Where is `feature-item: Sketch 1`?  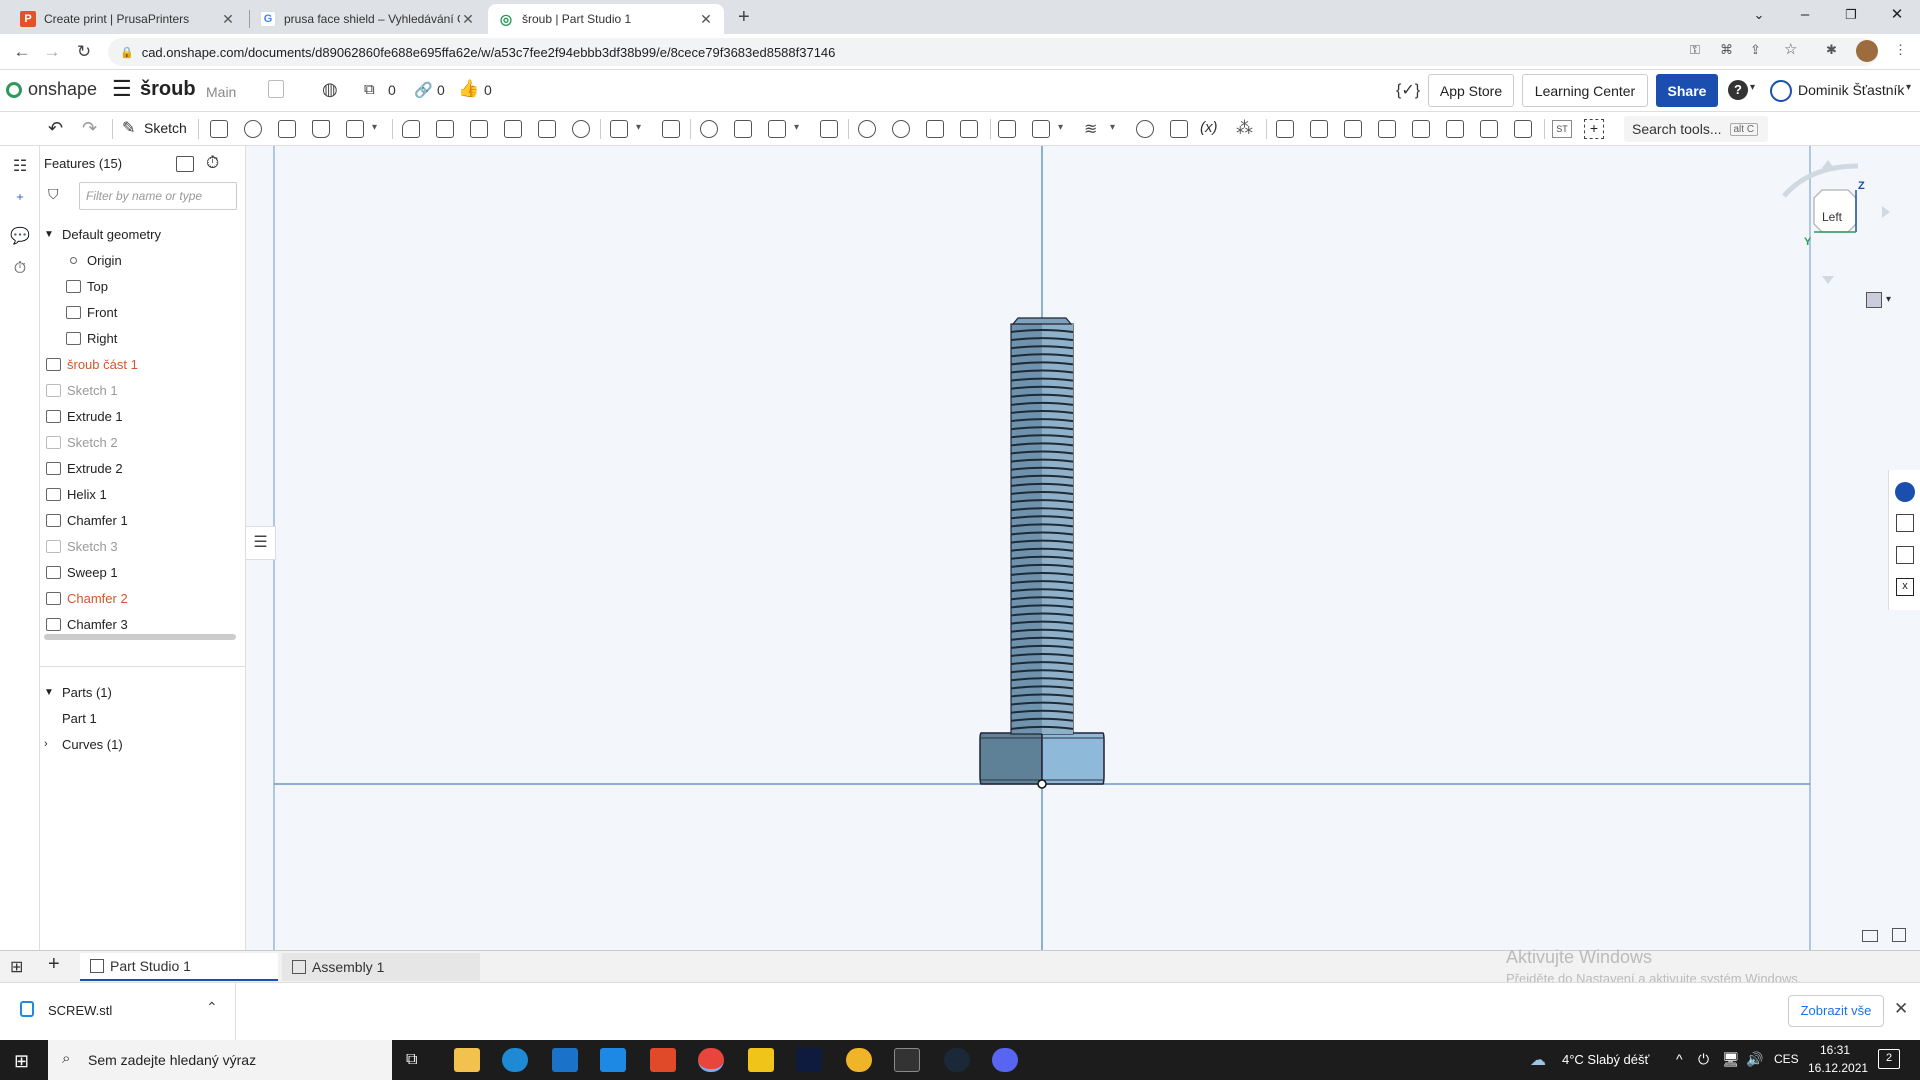
feature-item: Sketch 1 is located at coordinates (143, 390).